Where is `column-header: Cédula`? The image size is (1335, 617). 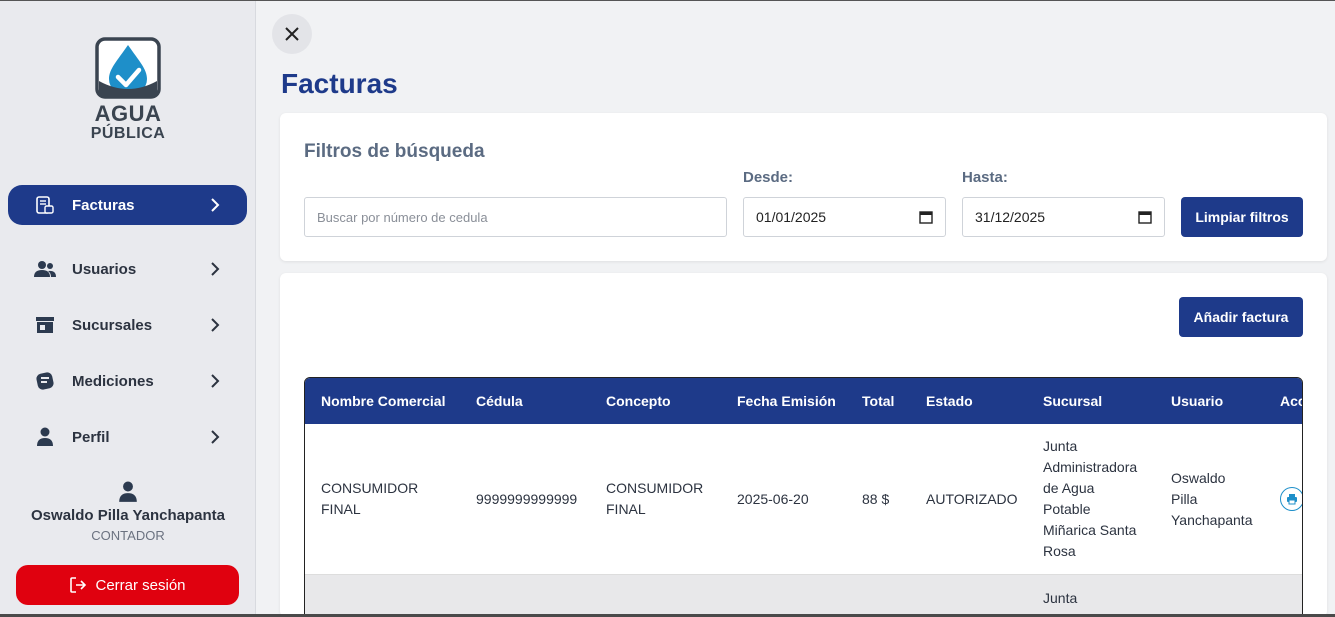
column-header: Cédula is located at coordinates (499, 401).